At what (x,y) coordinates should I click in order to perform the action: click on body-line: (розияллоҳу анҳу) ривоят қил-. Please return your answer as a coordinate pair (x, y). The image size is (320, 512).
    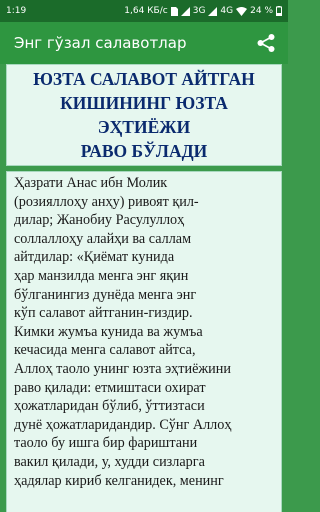
    Looking at the image, I should click on (106, 201).